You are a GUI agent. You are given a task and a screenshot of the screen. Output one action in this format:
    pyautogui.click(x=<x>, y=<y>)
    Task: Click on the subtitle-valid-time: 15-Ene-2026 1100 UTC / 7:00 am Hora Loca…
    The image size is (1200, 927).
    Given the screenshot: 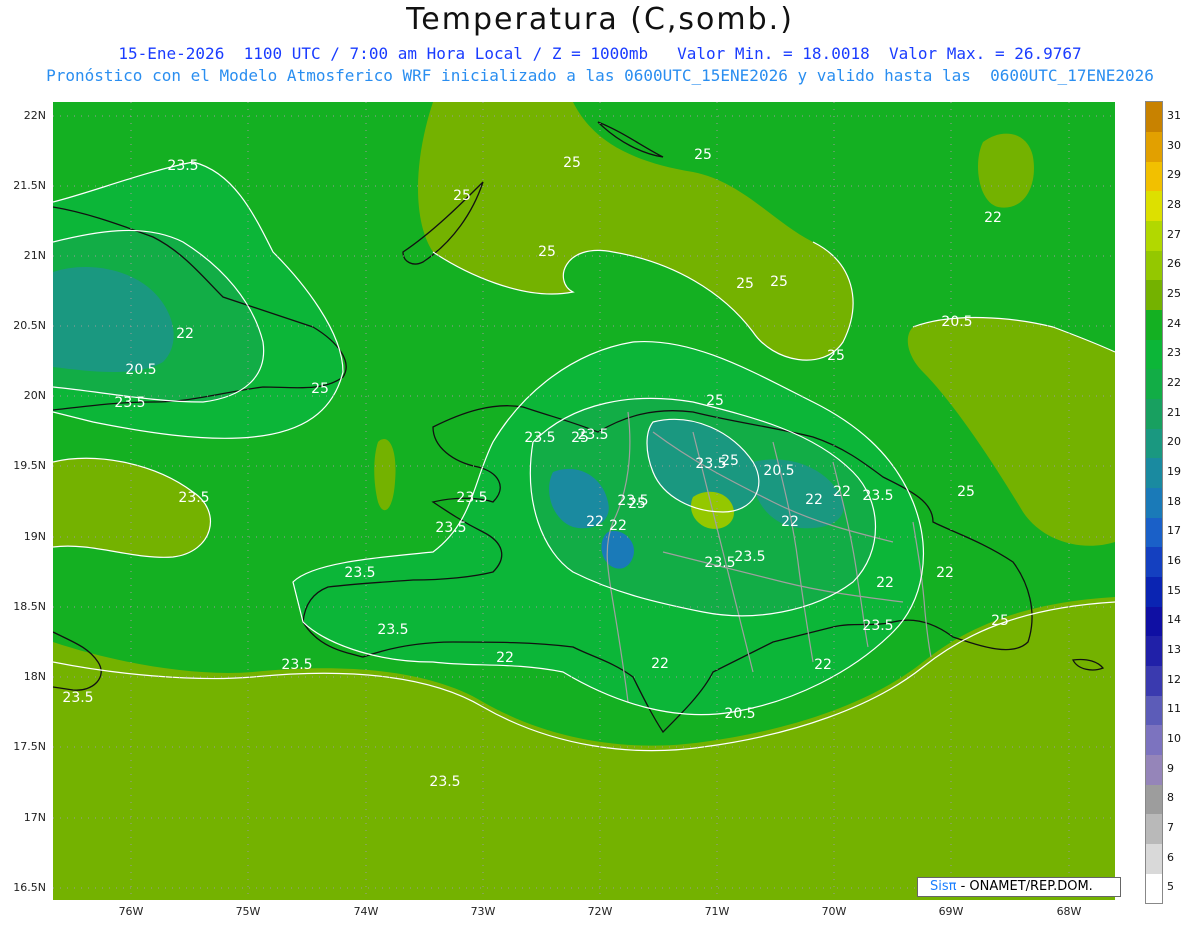 What is the action you would take?
    pyautogui.click(x=600, y=53)
    